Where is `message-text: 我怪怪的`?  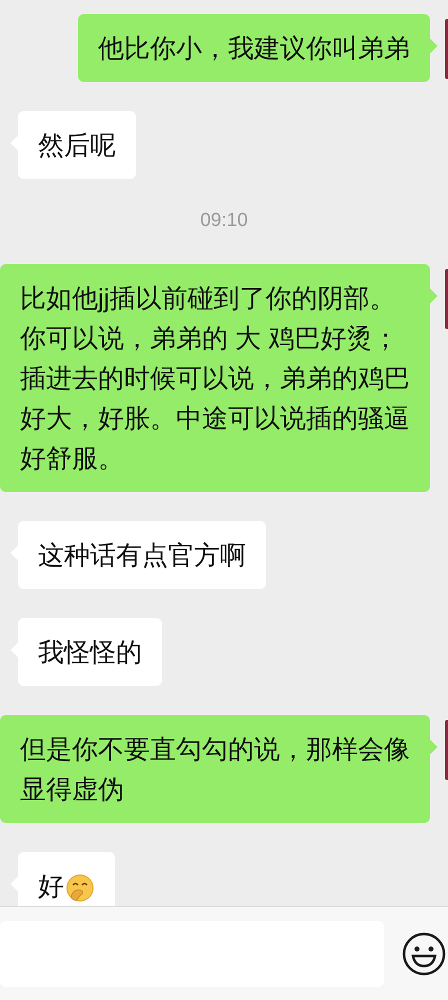 message-text: 我怪怪的 is located at coordinates (90, 651).